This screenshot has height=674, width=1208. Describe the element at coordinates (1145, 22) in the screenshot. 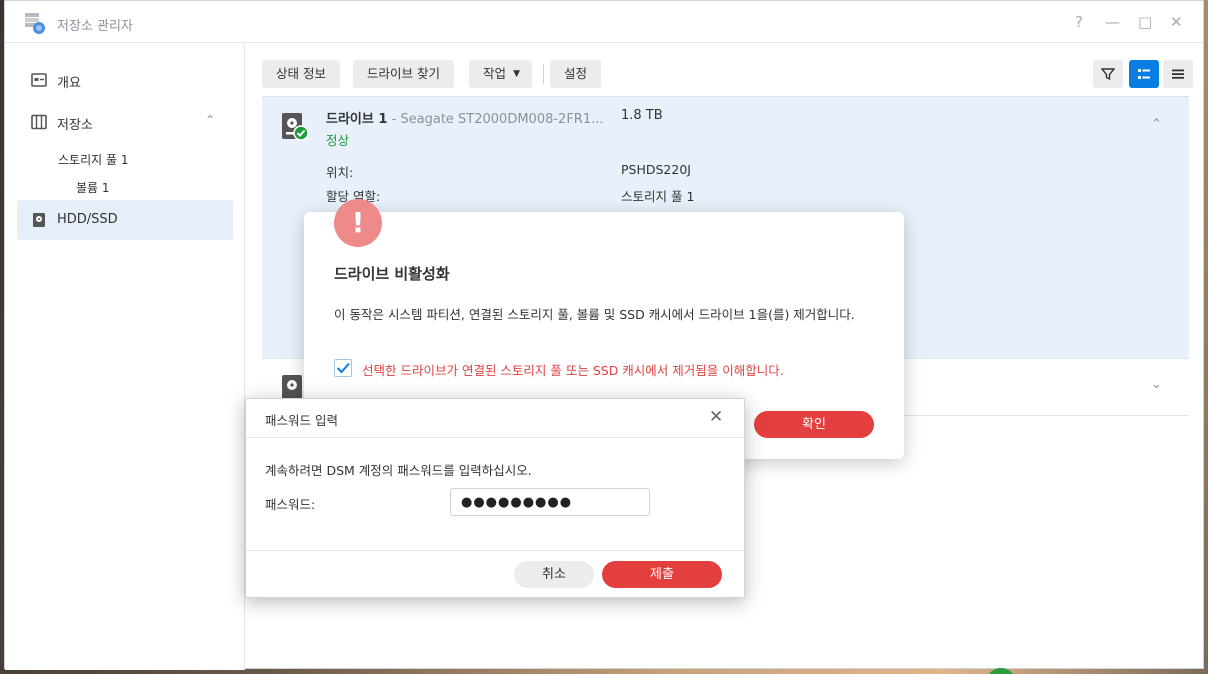

I see `maximize-icon: □` at that location.